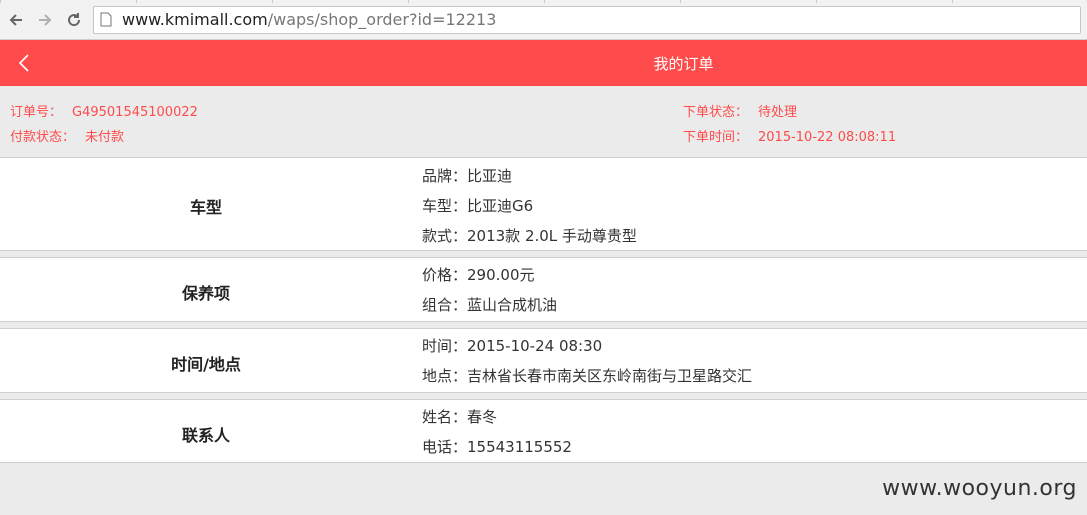  I want to click on appointment-place: 地点：吉林省长春市南关区东岭南街与卫星路交汇, so click(587, 376).